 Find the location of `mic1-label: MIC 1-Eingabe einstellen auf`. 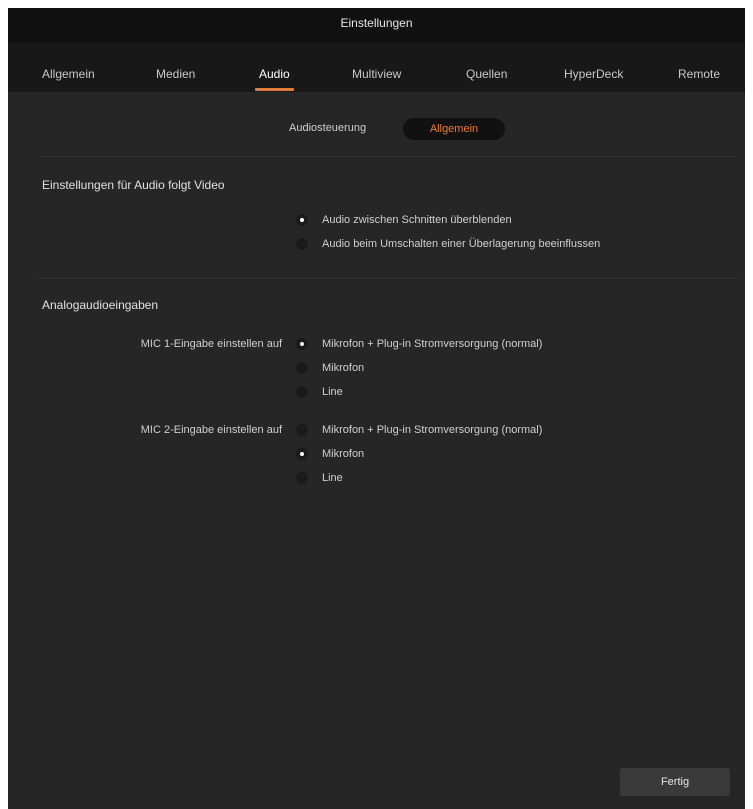

mic1-label: MIC 1-Eingabe einstellen auf is located at coordinates (211, 344).